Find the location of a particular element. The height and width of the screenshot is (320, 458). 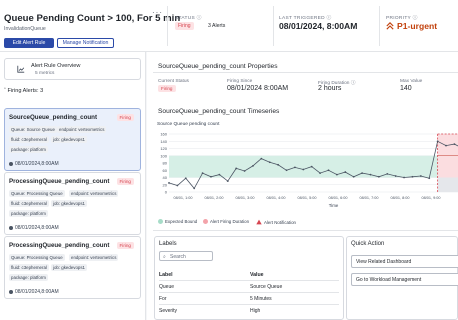

page-subtitle: InvalidationQueue is located at coordinates (25, 29).